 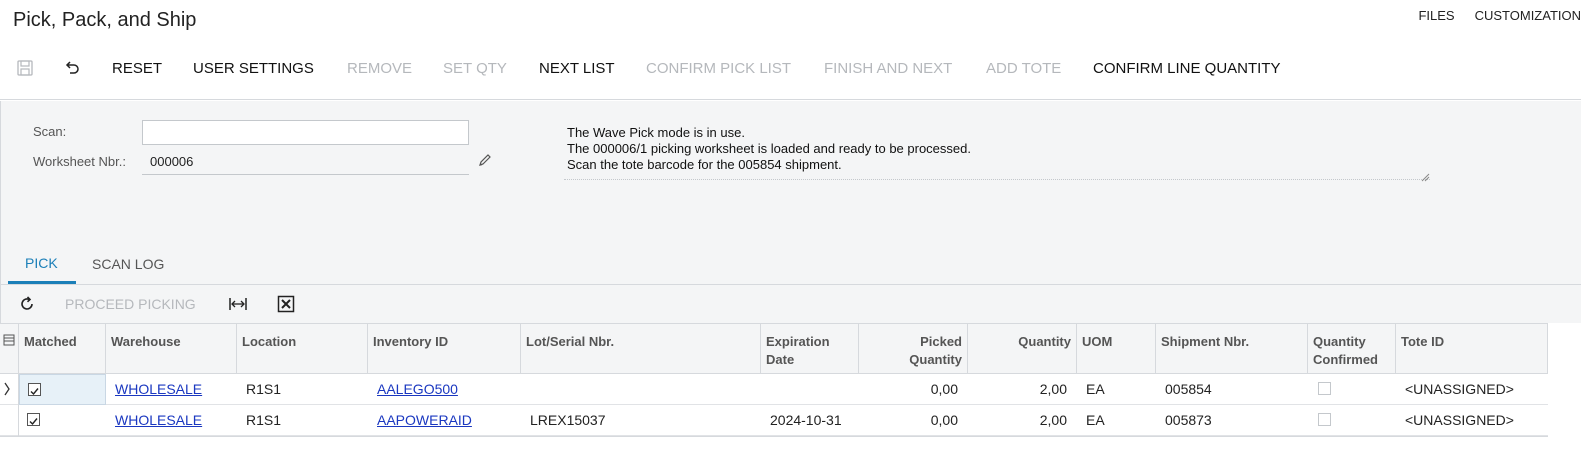 I want to click on files-link: FILES, so click(x=1436, y=15).